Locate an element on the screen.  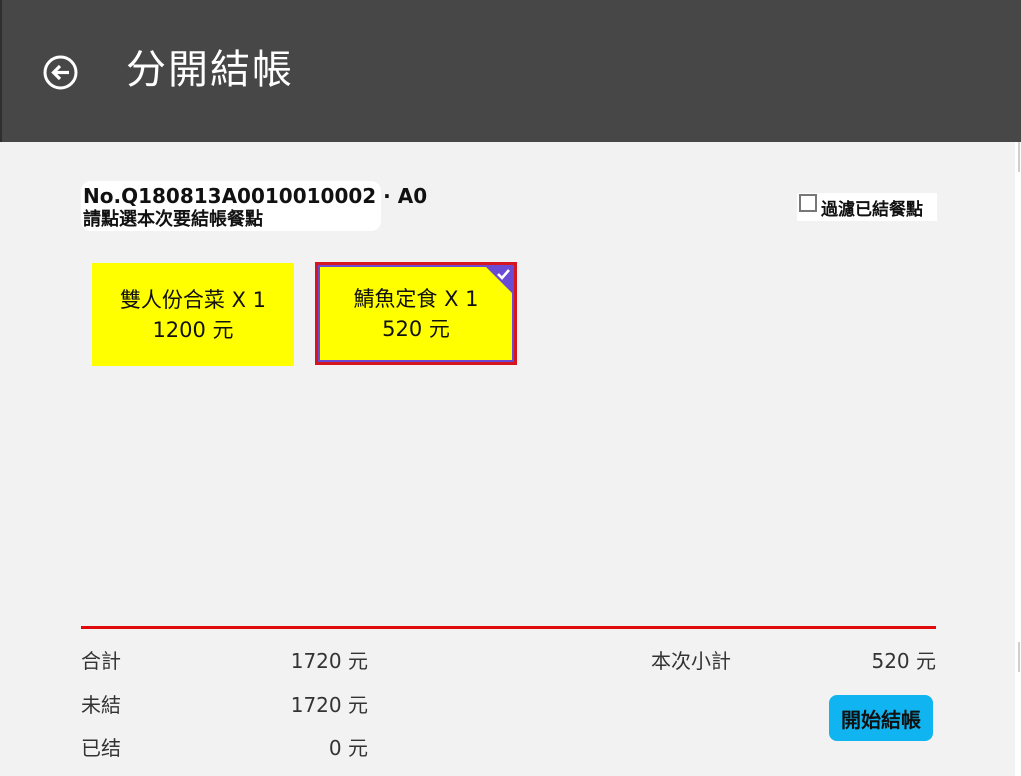
filter-label: 過濾已結餐點 is located at coordinates (872, 209).